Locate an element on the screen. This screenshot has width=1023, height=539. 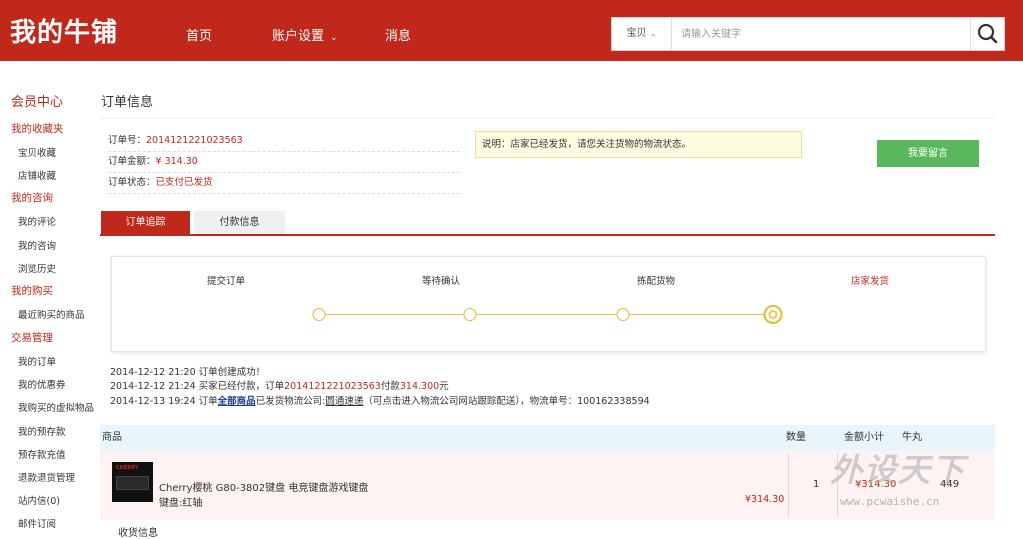
sidebar-item-deposits: 我的预存款 is located at coordinates (42, 431).